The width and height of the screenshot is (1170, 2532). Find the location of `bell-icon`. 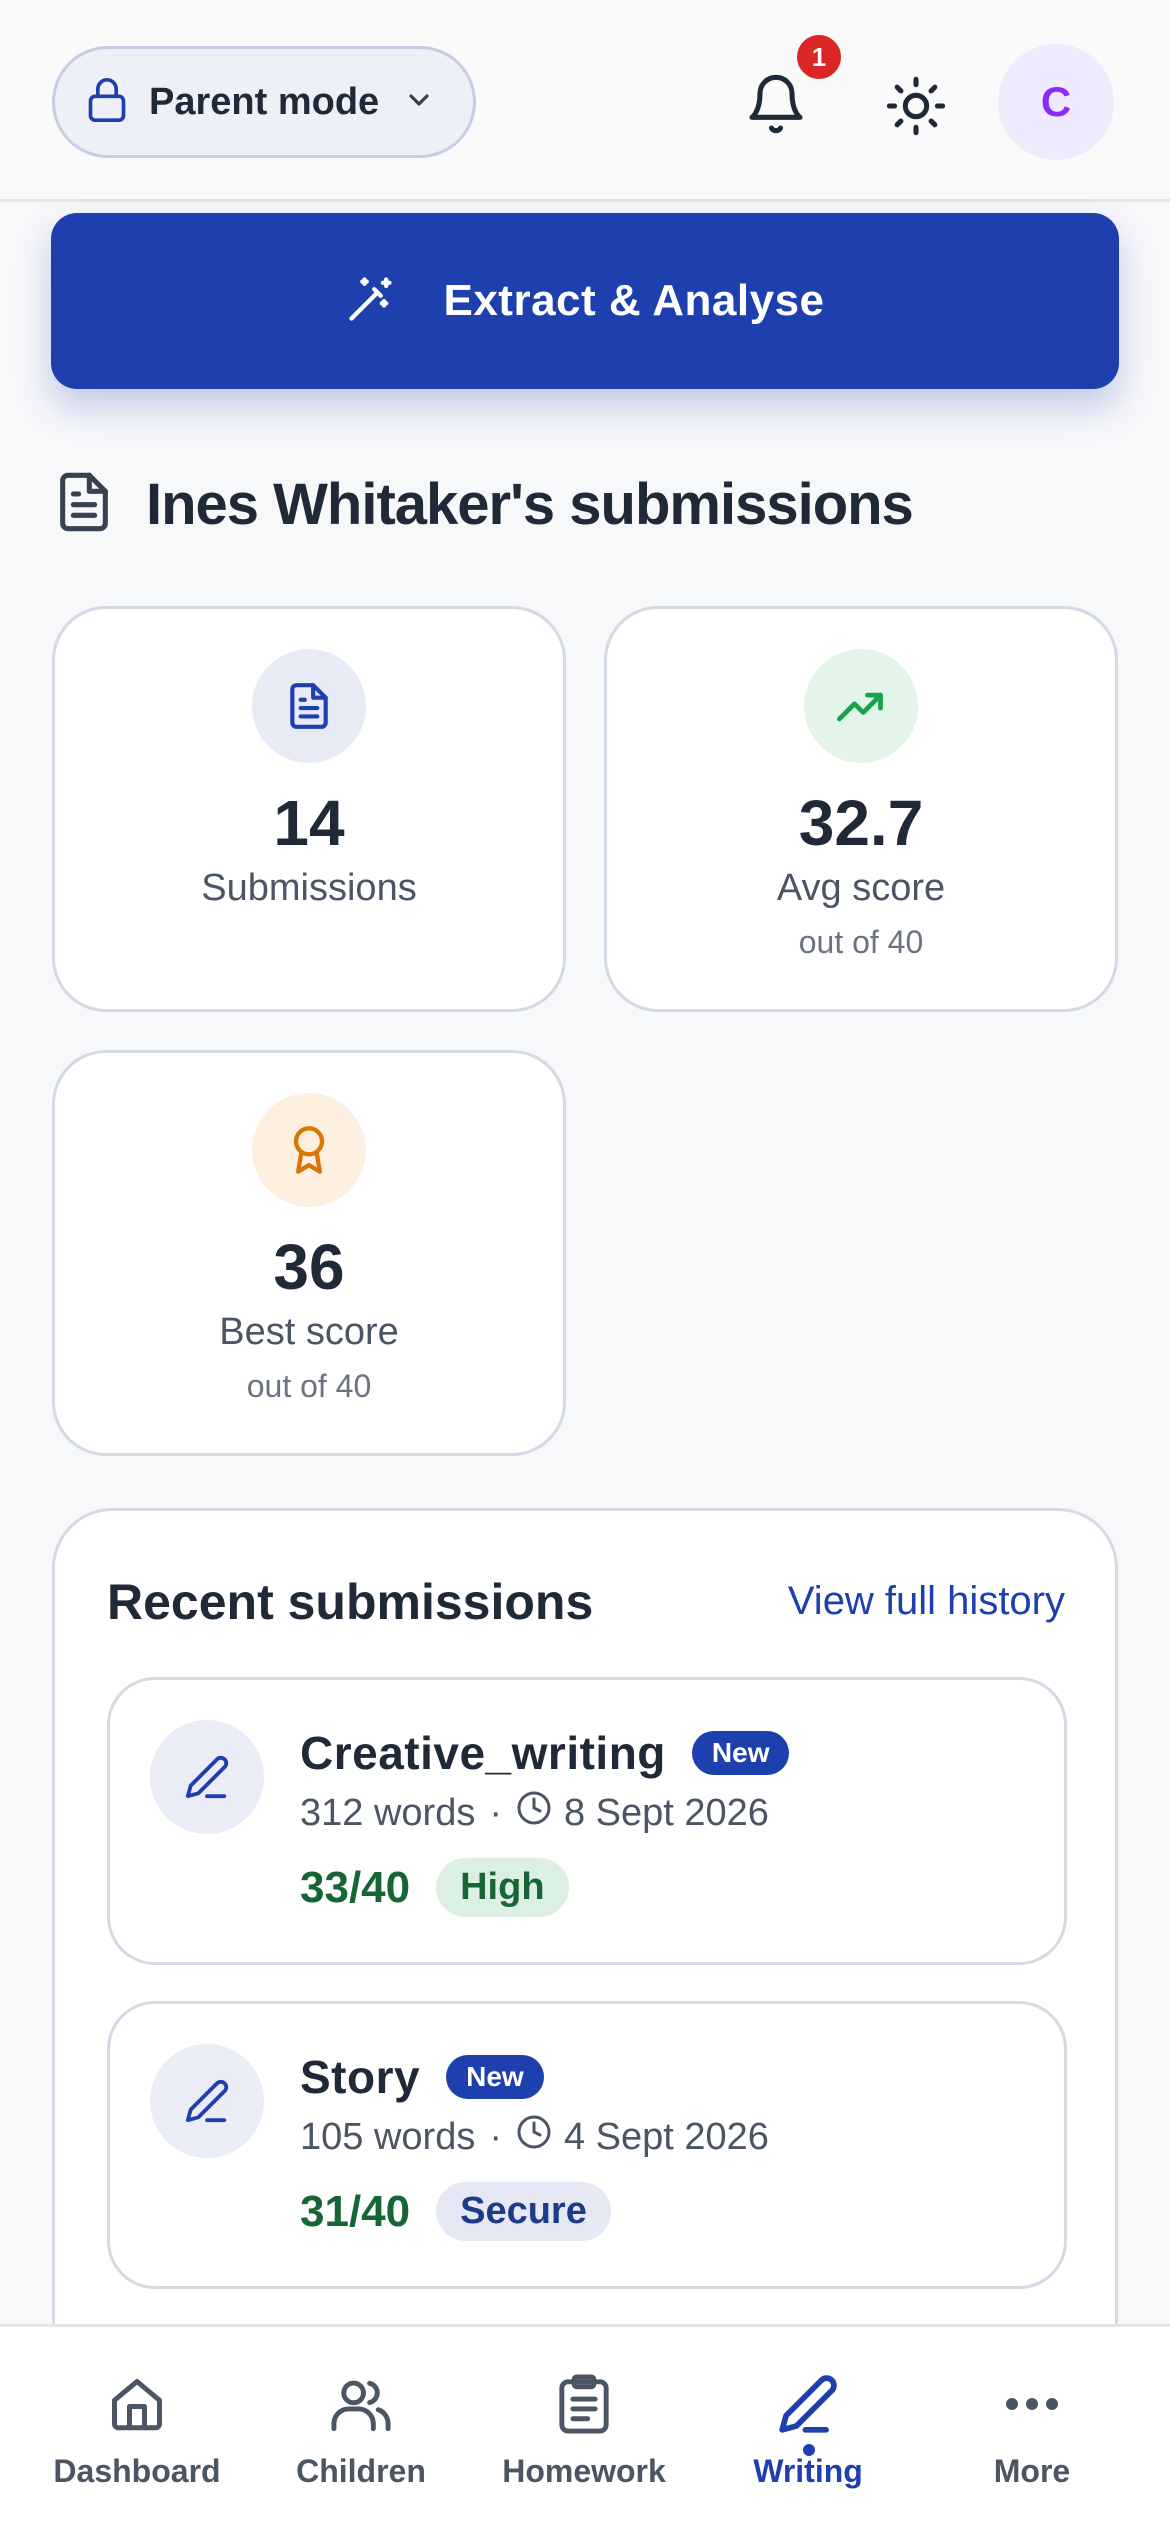

bell-icon is located at coordinates (776, 109).